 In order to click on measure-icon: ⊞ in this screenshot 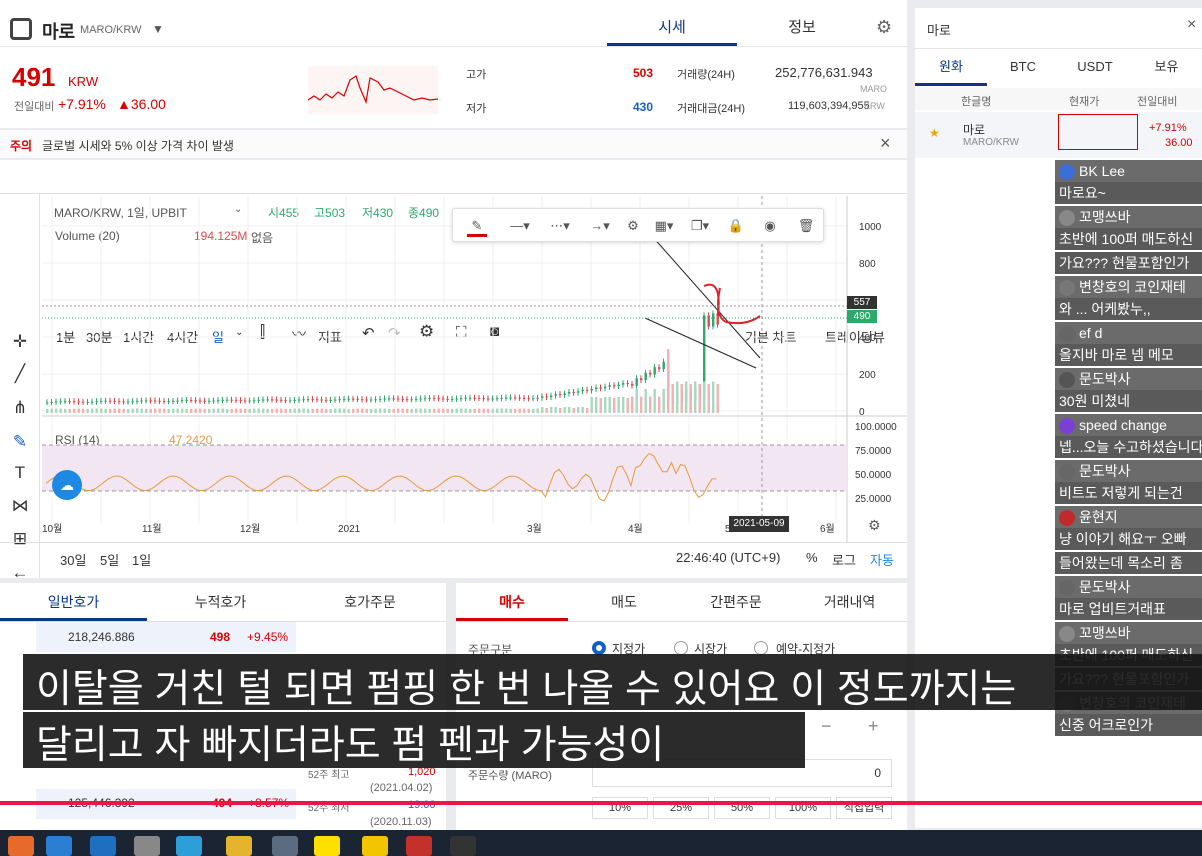, I will do `click(20, 539)`.